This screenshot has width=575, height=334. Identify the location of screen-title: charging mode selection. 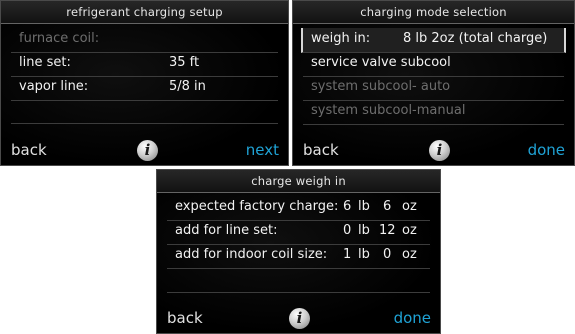
(433, 12).